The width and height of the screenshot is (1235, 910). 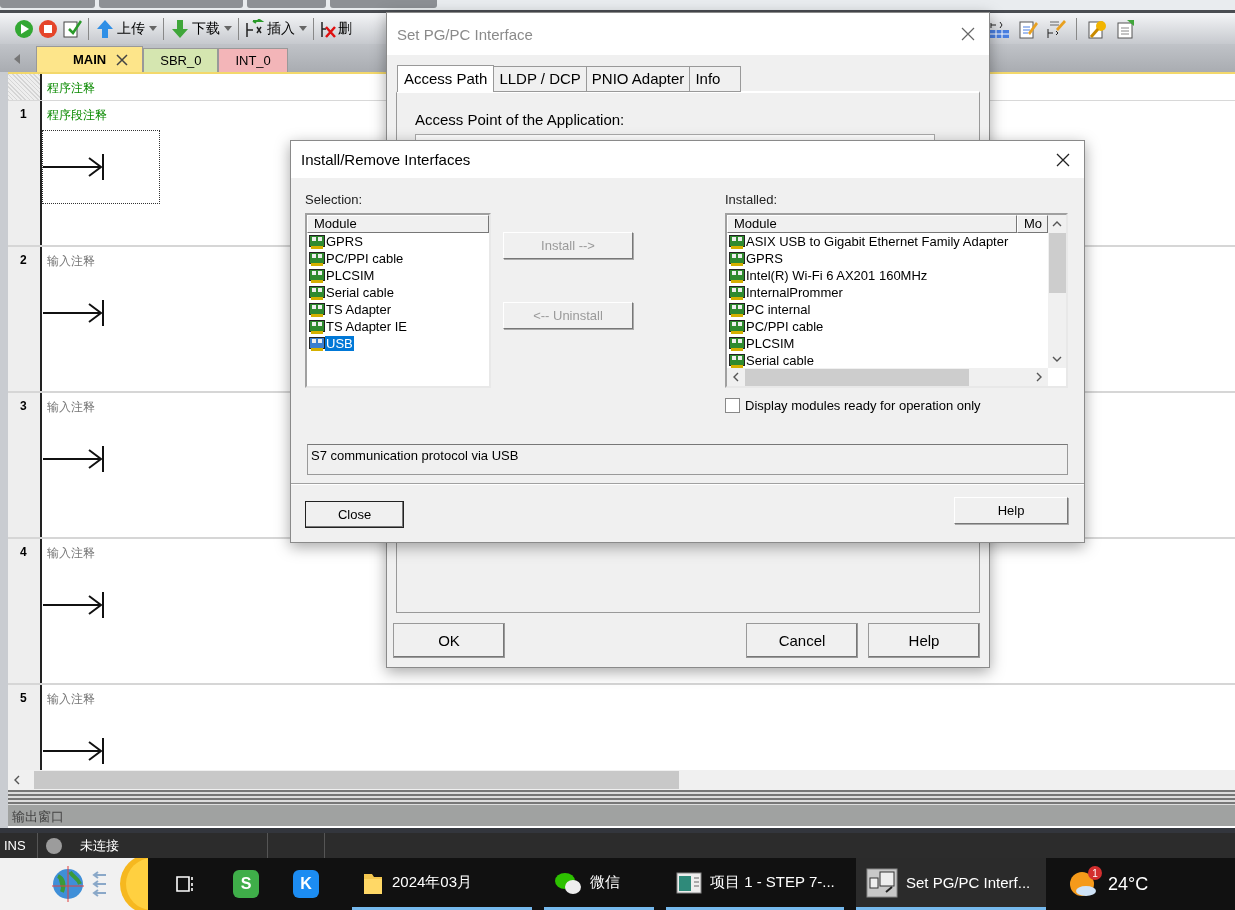 What do you see at coordinates (599, 884) in the screenshot?
I see `taskbar-item: 微信` at bounding box center [599, 884].